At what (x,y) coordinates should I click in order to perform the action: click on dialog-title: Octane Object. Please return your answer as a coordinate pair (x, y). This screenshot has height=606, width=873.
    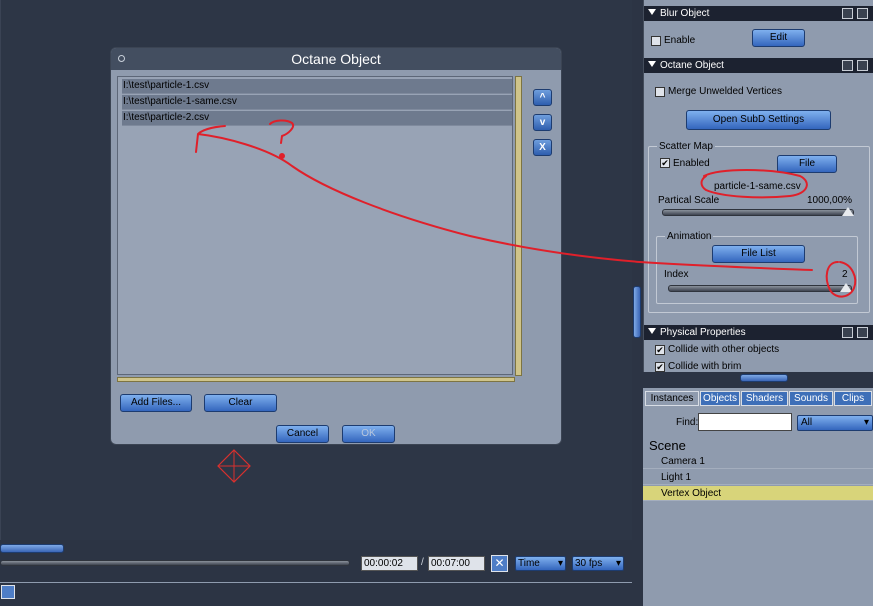
    Looking at the image, I should click on (336, 59).